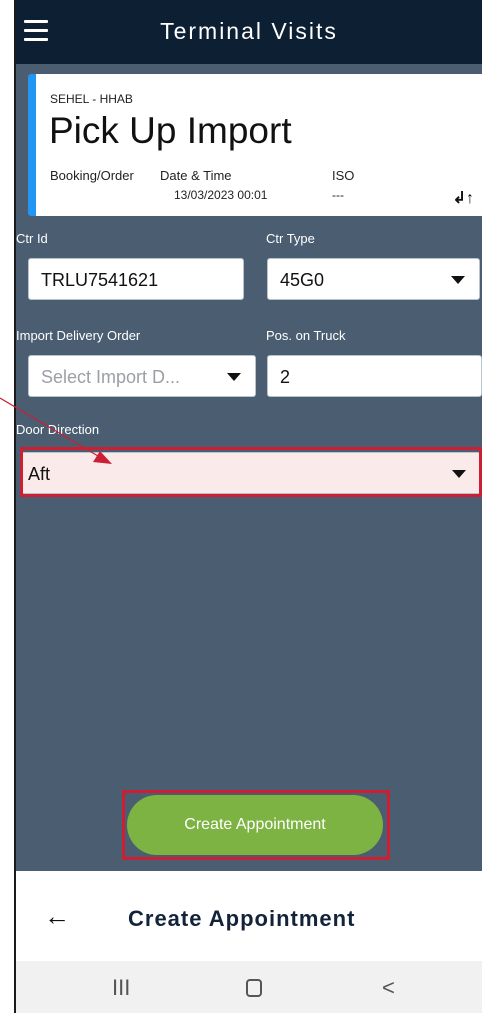  I want to click on top-bar: Terminal Visits, so click(249, 32).